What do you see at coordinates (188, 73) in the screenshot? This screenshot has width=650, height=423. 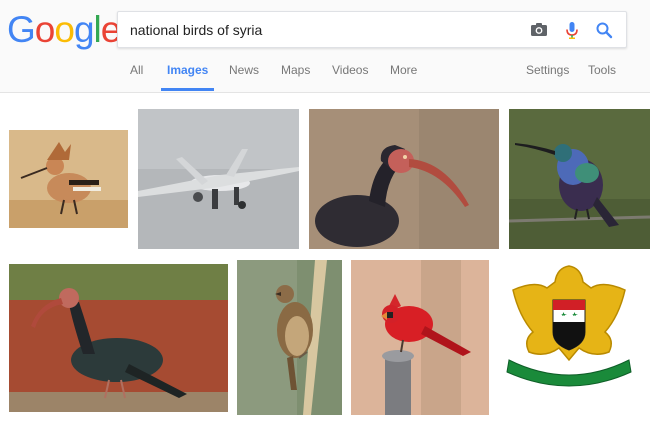 I see `tab-images: Images` at bounding box center [188, 73].